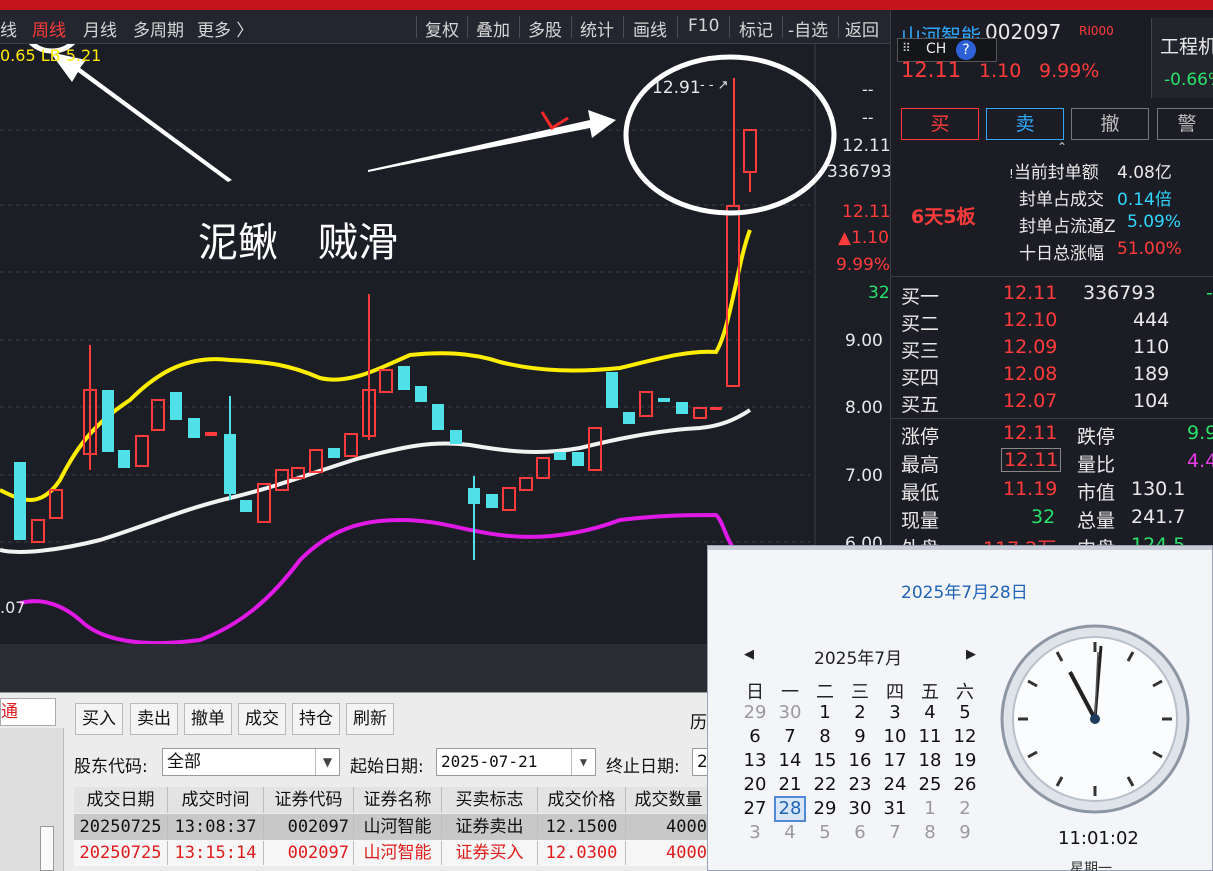 This screenshot has width=1213, height=871. I want to click on tab-weekly: 周线, so click(49, 28).